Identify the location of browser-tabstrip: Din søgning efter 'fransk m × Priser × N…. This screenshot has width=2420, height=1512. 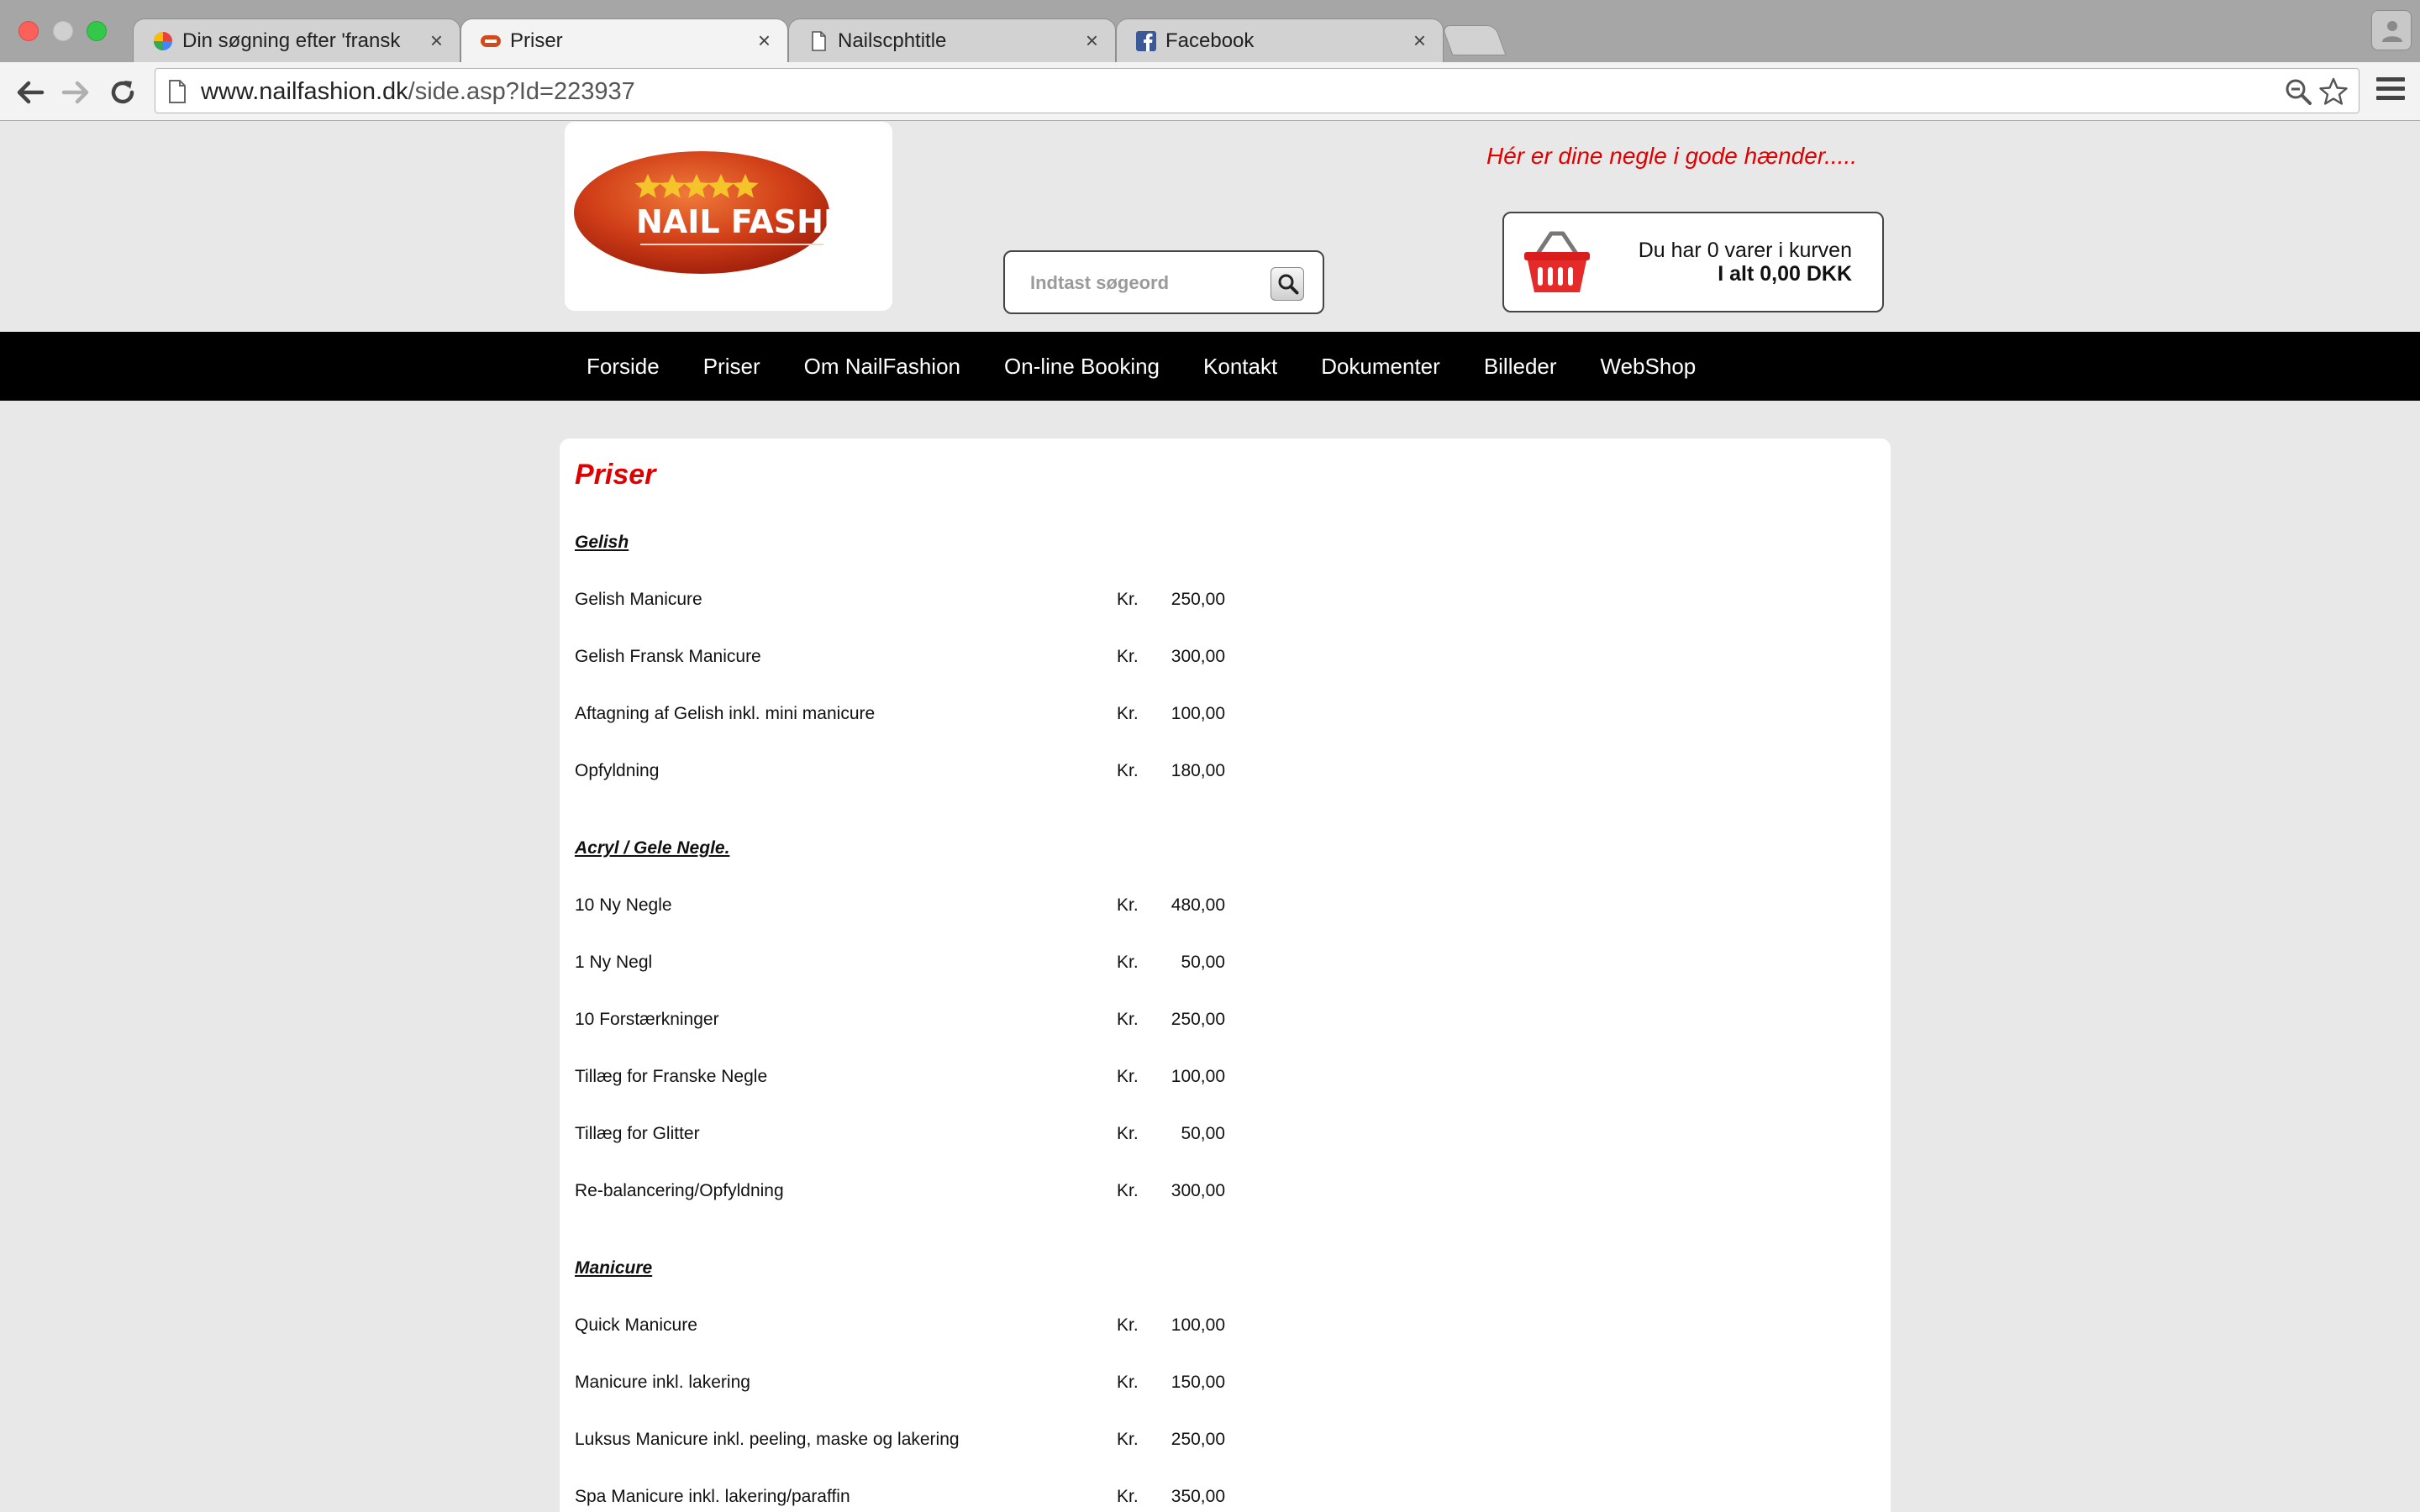
(1210, 31).